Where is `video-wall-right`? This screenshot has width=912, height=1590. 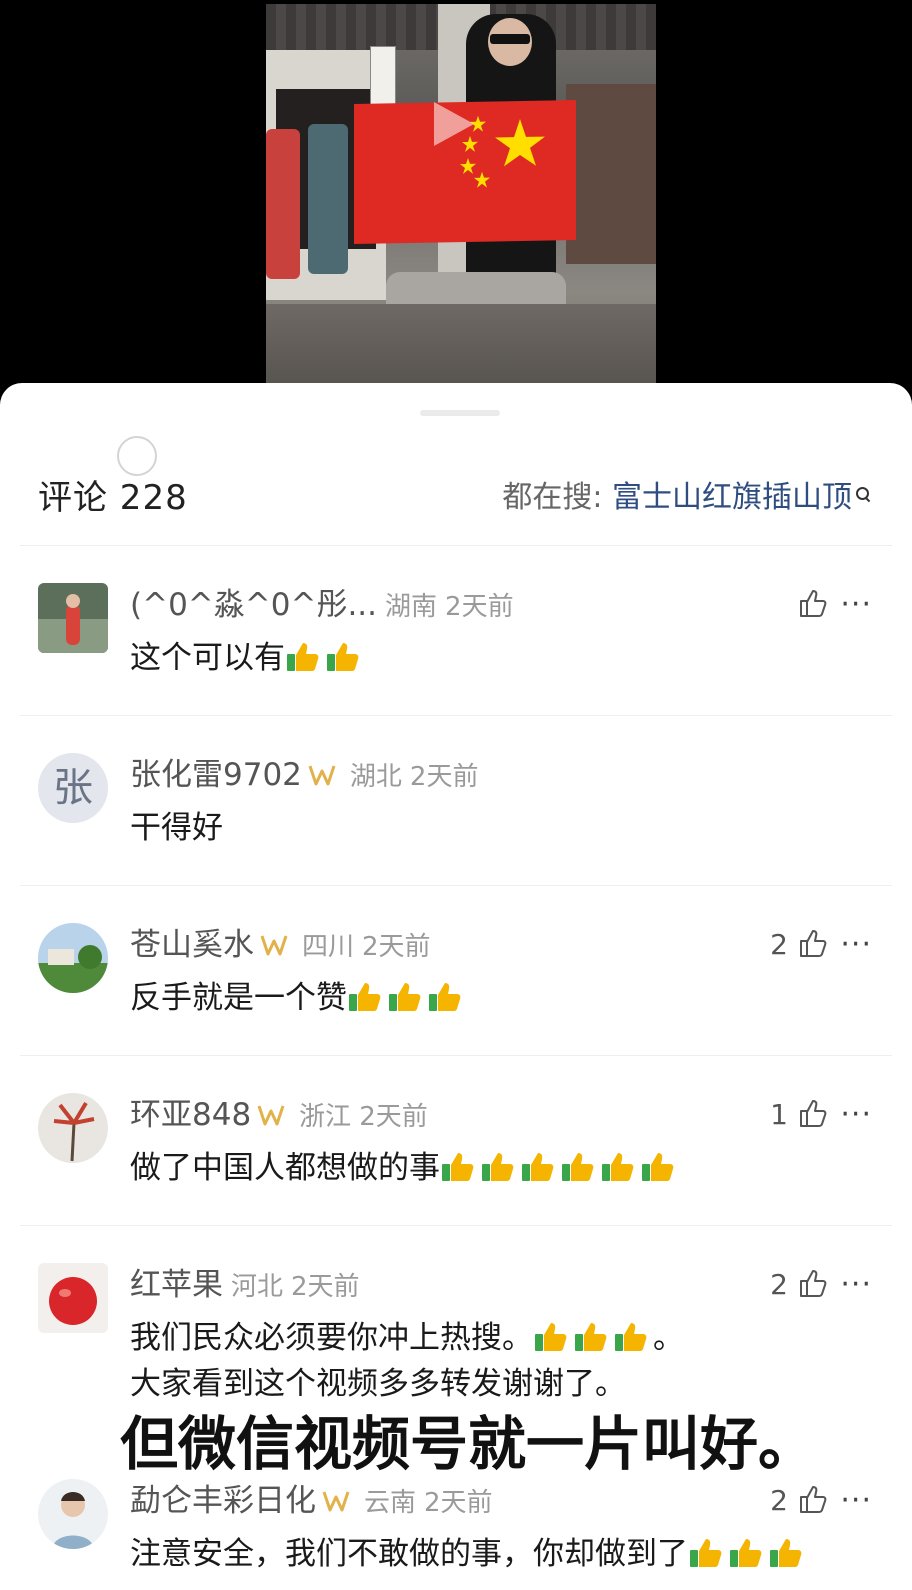
video-wall-right is located at coordinates (611, 174).